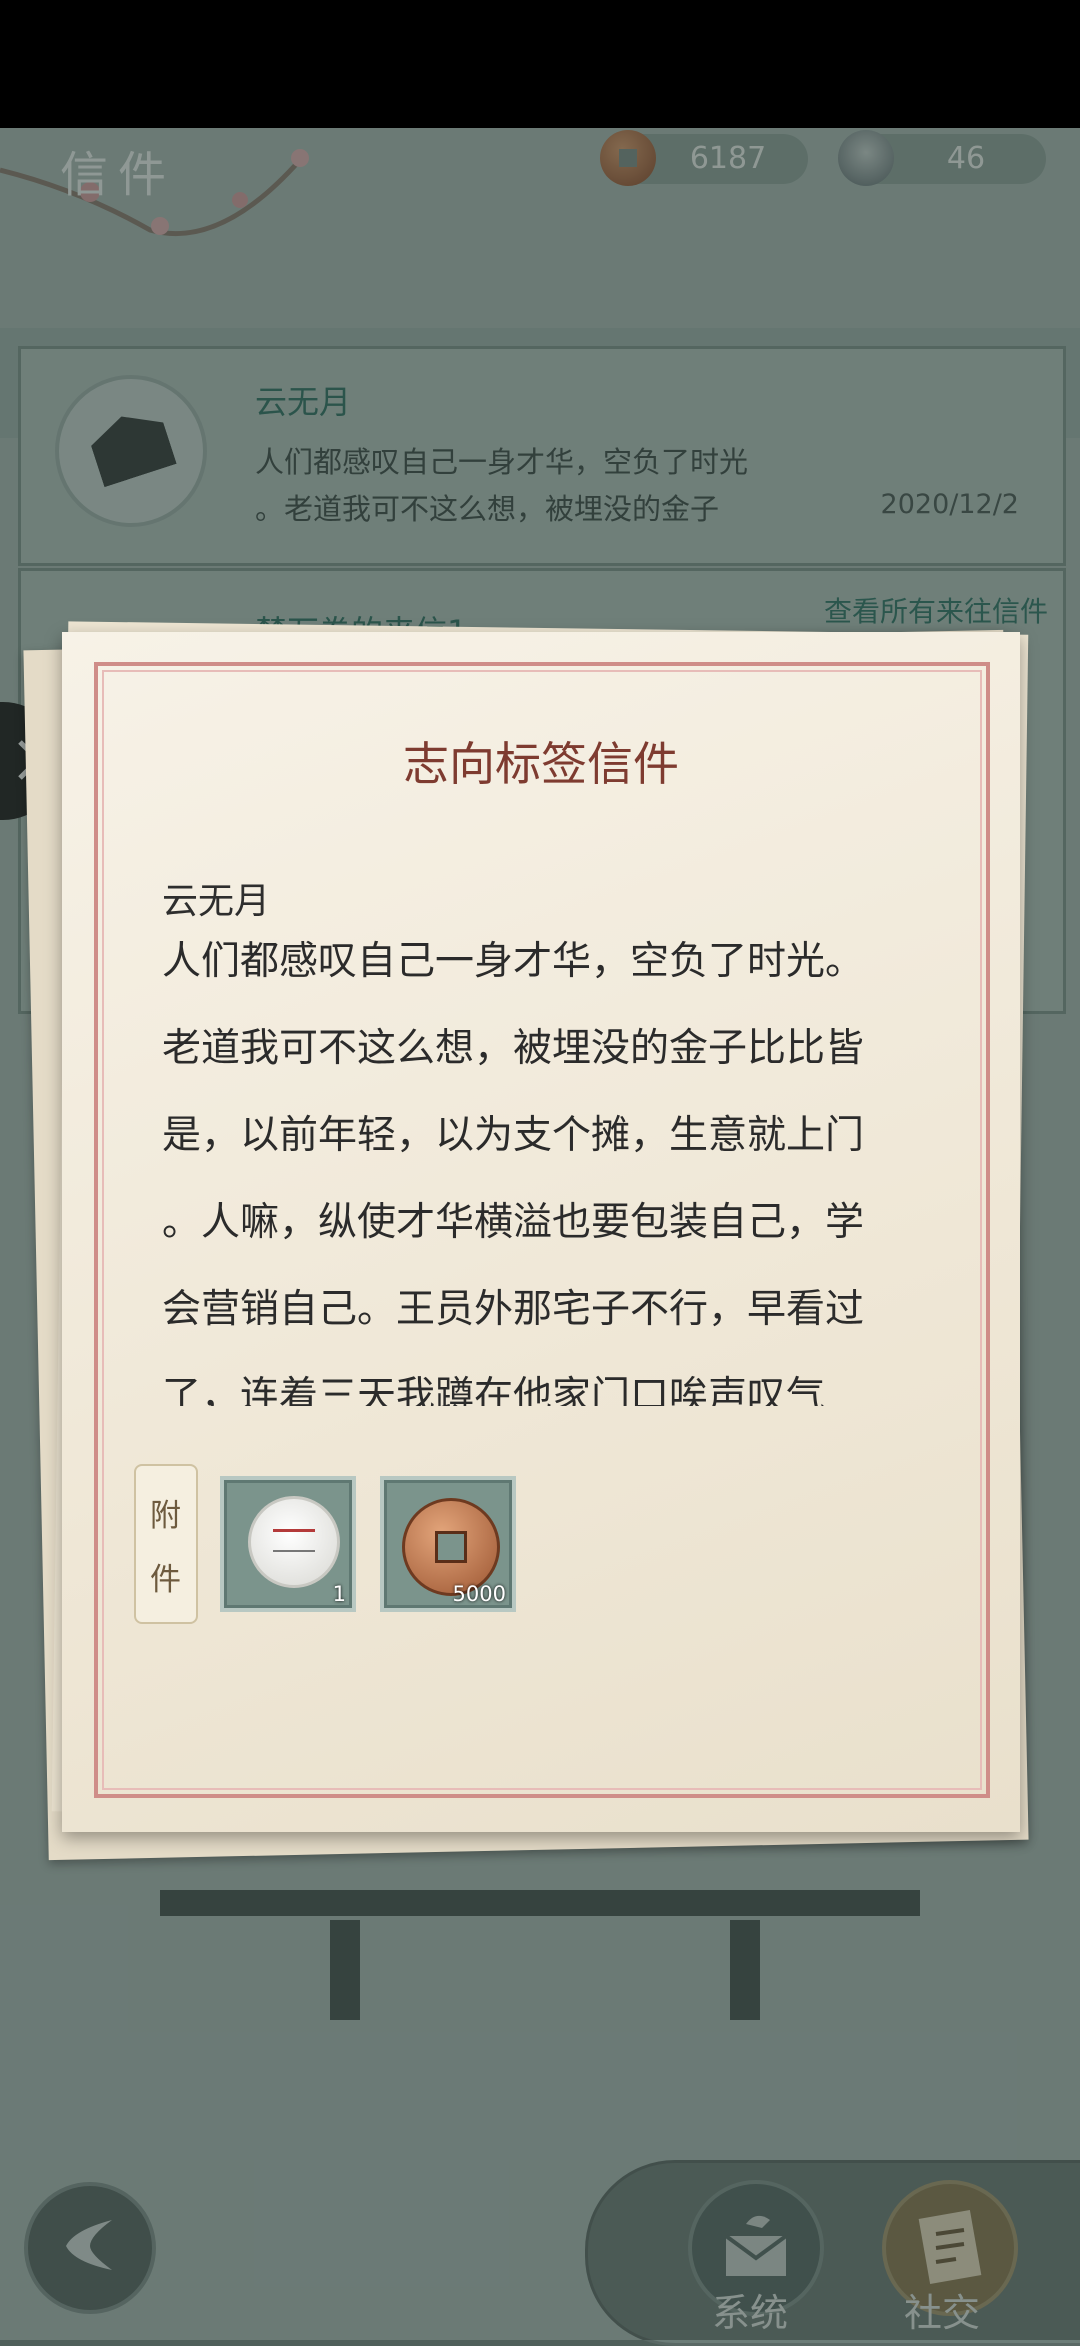  I want to click on attachment-label: 附 件, so click(166, 1544).